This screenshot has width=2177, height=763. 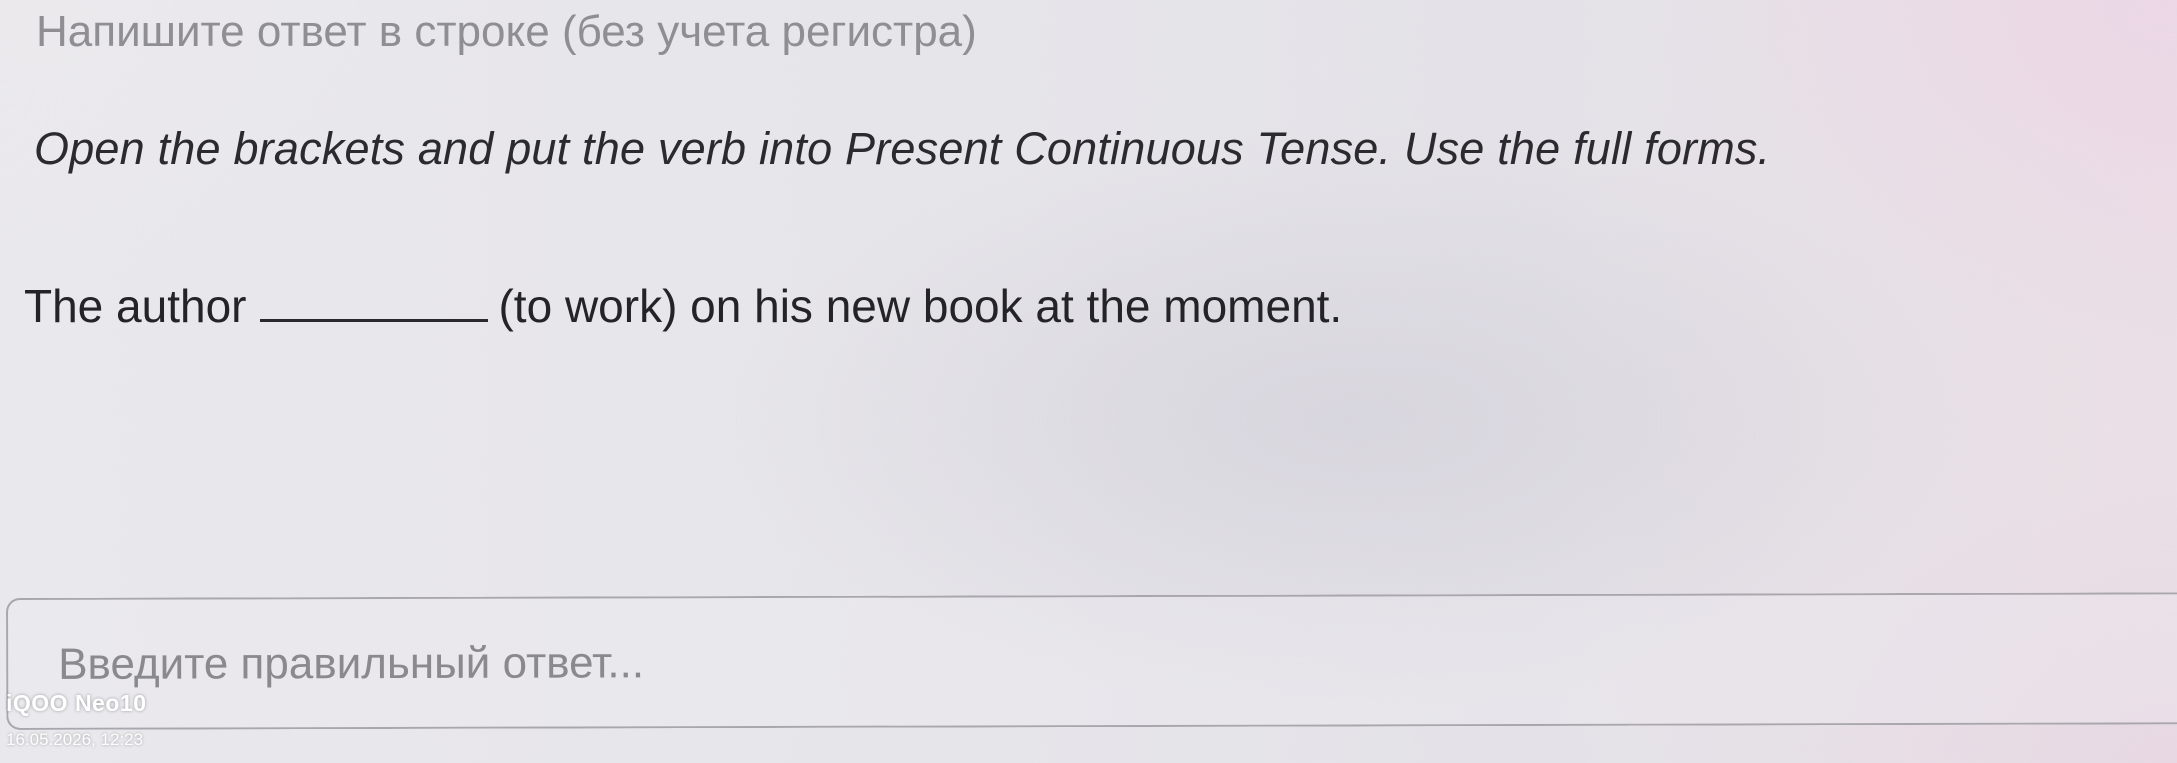 I want to click on sentence-after-gap: (to work) on his new book at the moment., so click(x=920, y=306).